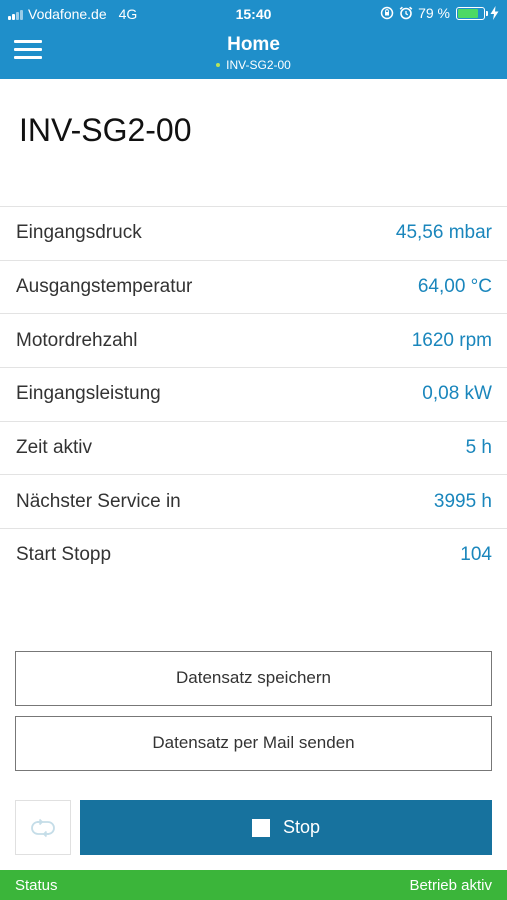  What do you see at coordinates (54, 448) in the screenshot?
I see `param-label: Zeit aktiv` at bounding box center [54, 448].